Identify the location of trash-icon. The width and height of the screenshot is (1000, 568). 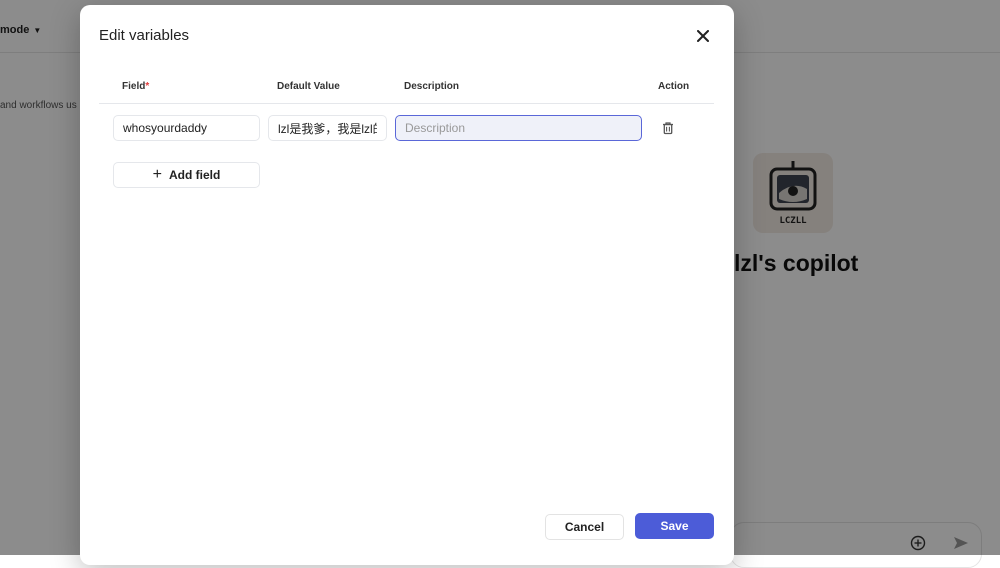
(668, 128).